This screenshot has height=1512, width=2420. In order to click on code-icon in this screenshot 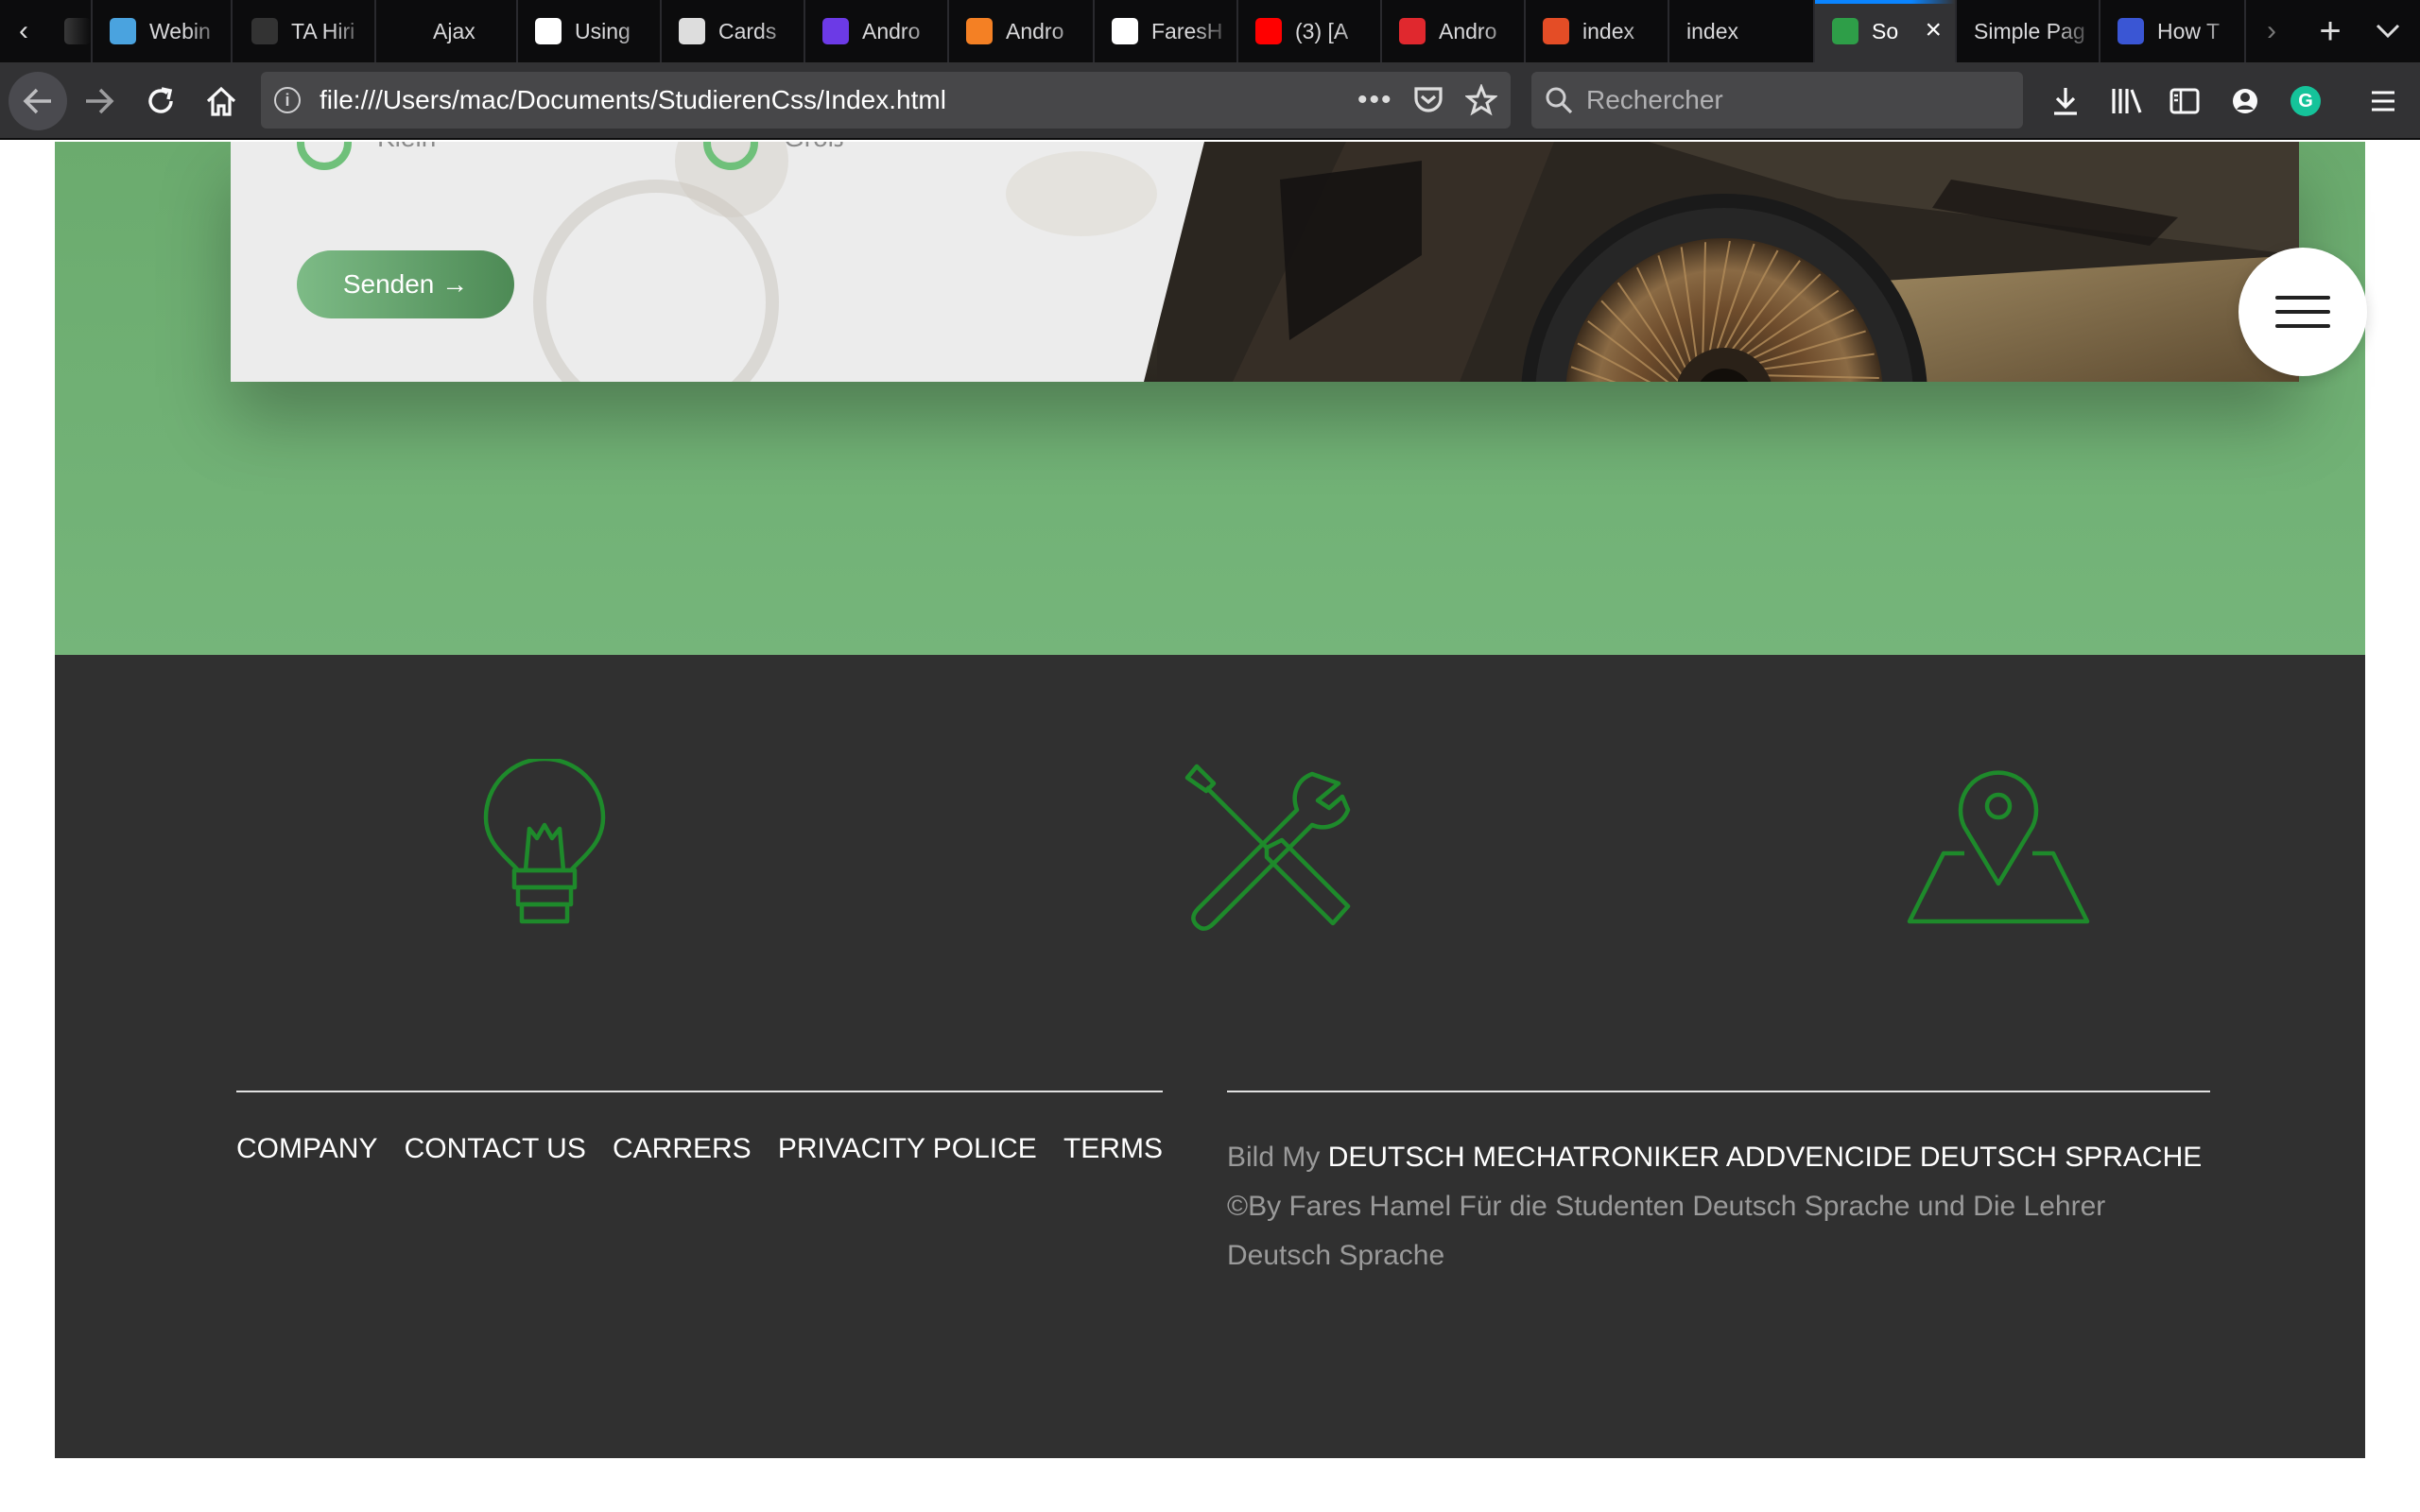, I will do `click(2131, 31)`.